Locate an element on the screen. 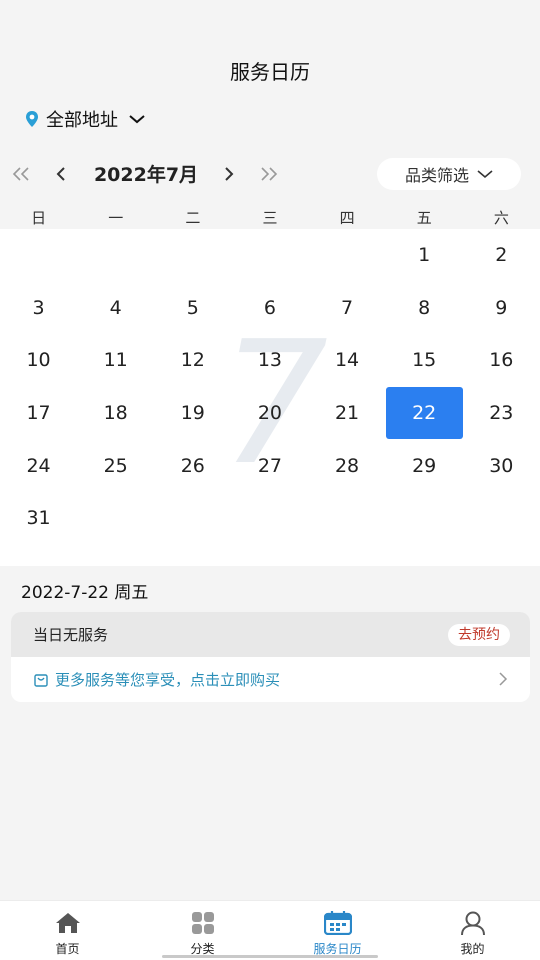 This screenshot has height=960, width=540. calendar-day-number: 6 is located at coordinates (269, 307).